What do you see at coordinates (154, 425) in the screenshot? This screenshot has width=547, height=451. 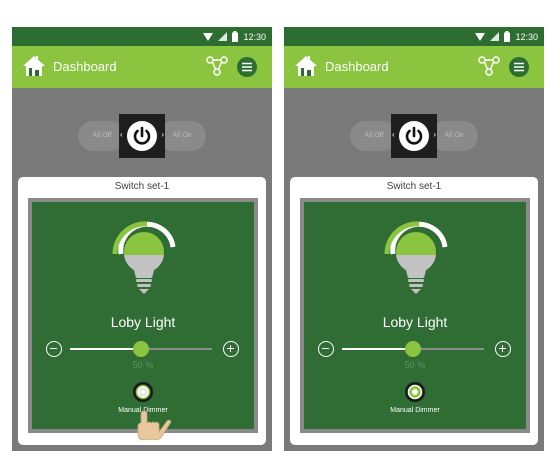 I see `hand-pointer-icon` at bounding box center [154, 425].